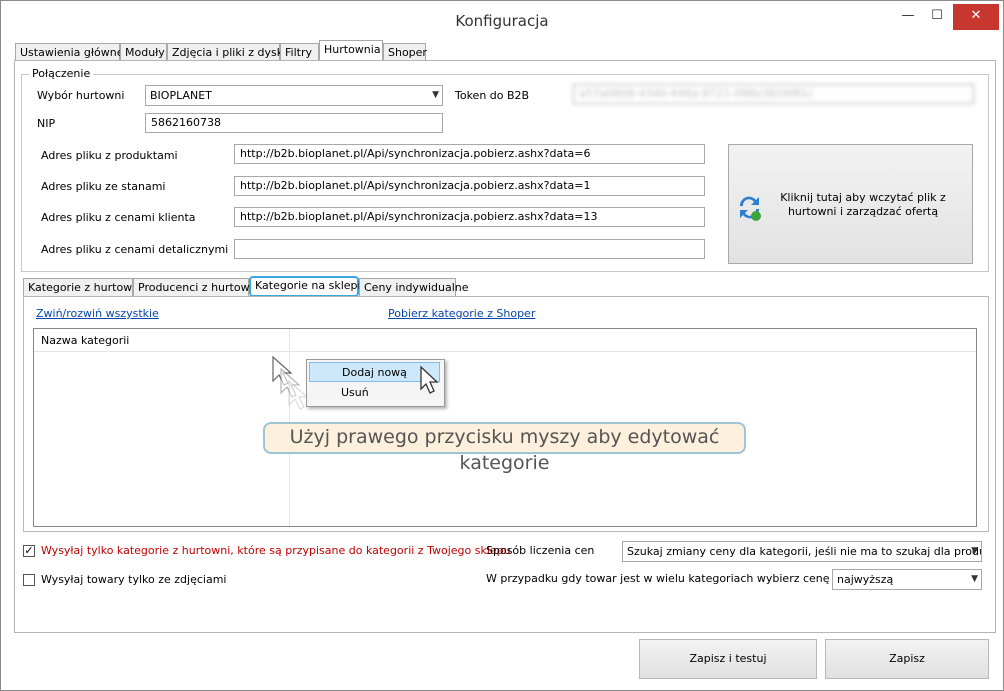 This screenshot has height=691, width=1004. Describe the element at coordinates (29, 551) in the screenshot. I see `send-only-mapped-checkbox: ✓` at that location.